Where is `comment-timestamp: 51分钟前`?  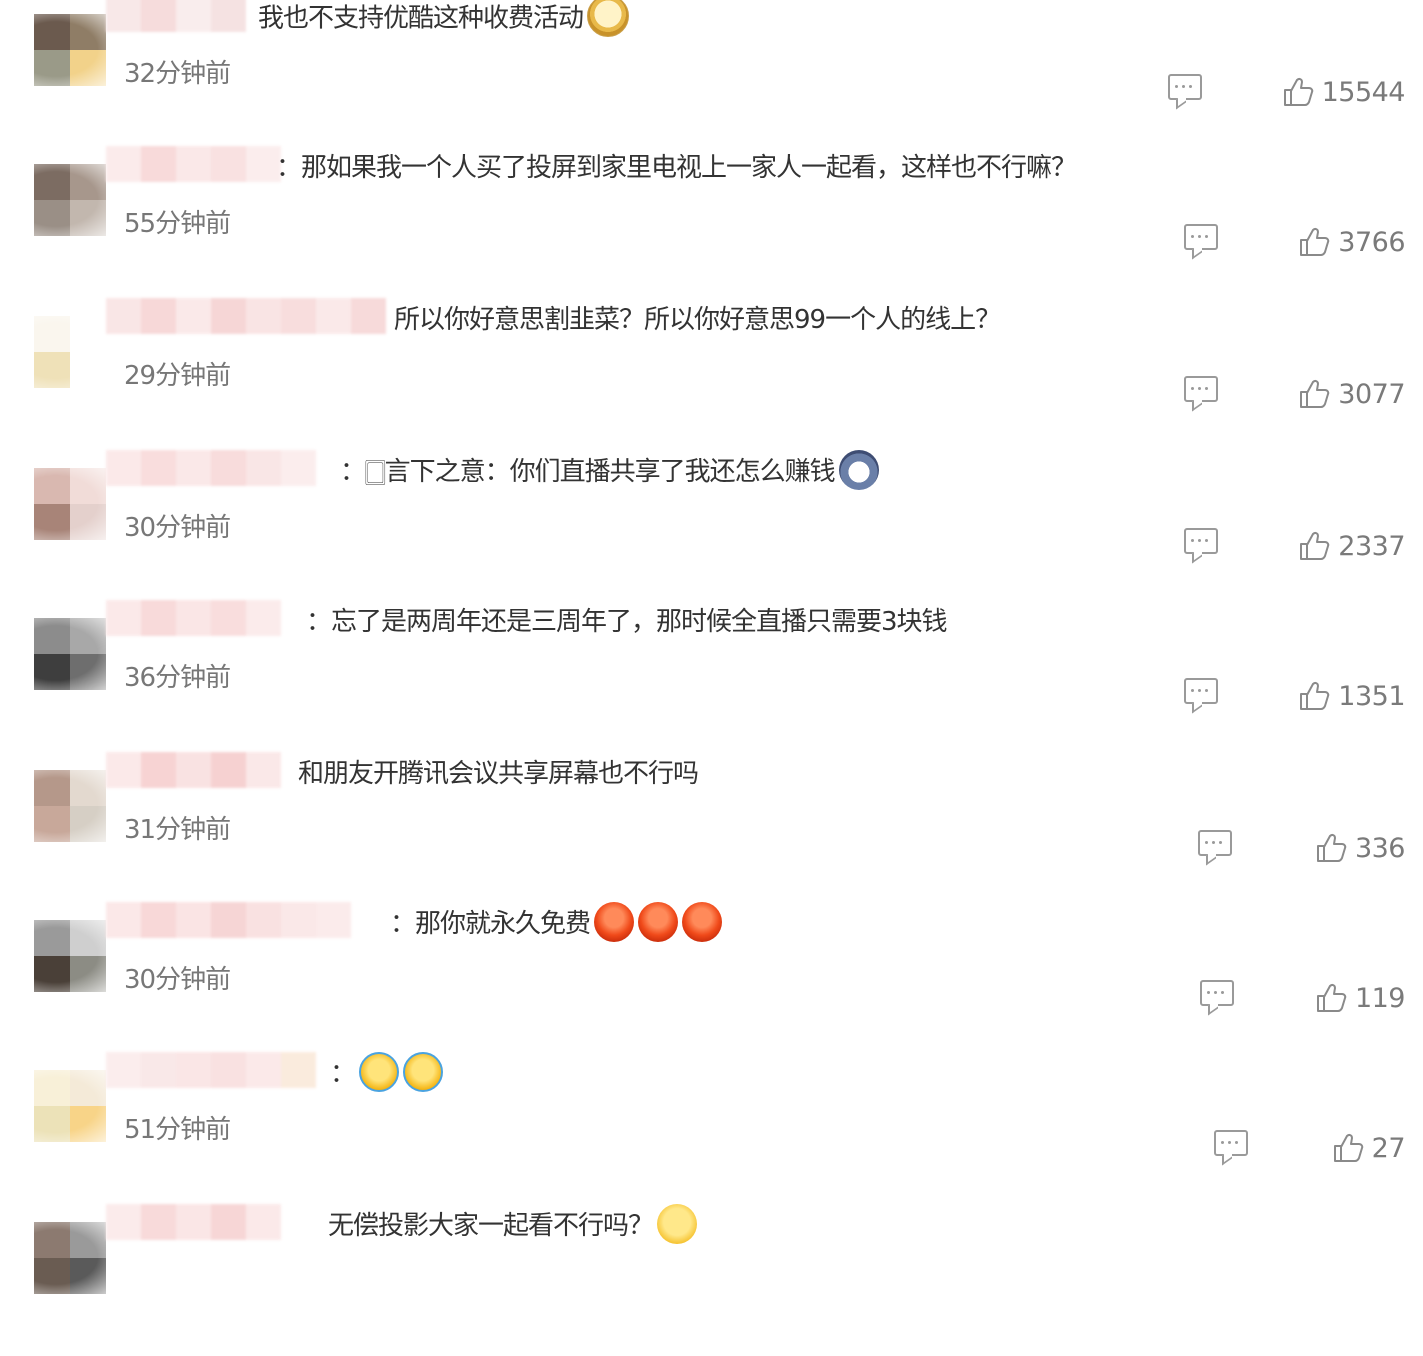 comment-timestamp: 51分钟前 is located at coordinates (177, 1130).